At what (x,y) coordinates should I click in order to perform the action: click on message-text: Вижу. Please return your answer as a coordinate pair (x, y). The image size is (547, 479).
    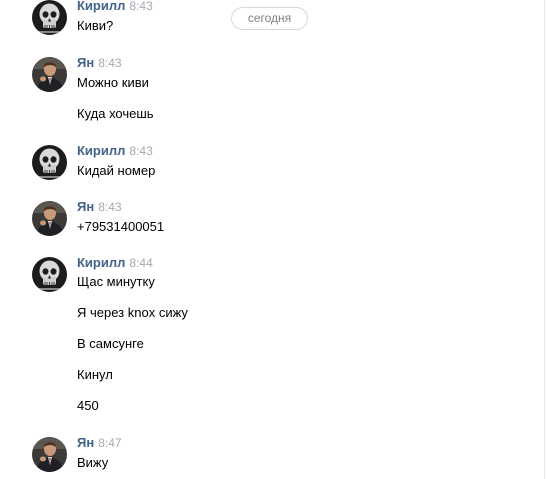
    Looking at the image, I should click on (93, 462).